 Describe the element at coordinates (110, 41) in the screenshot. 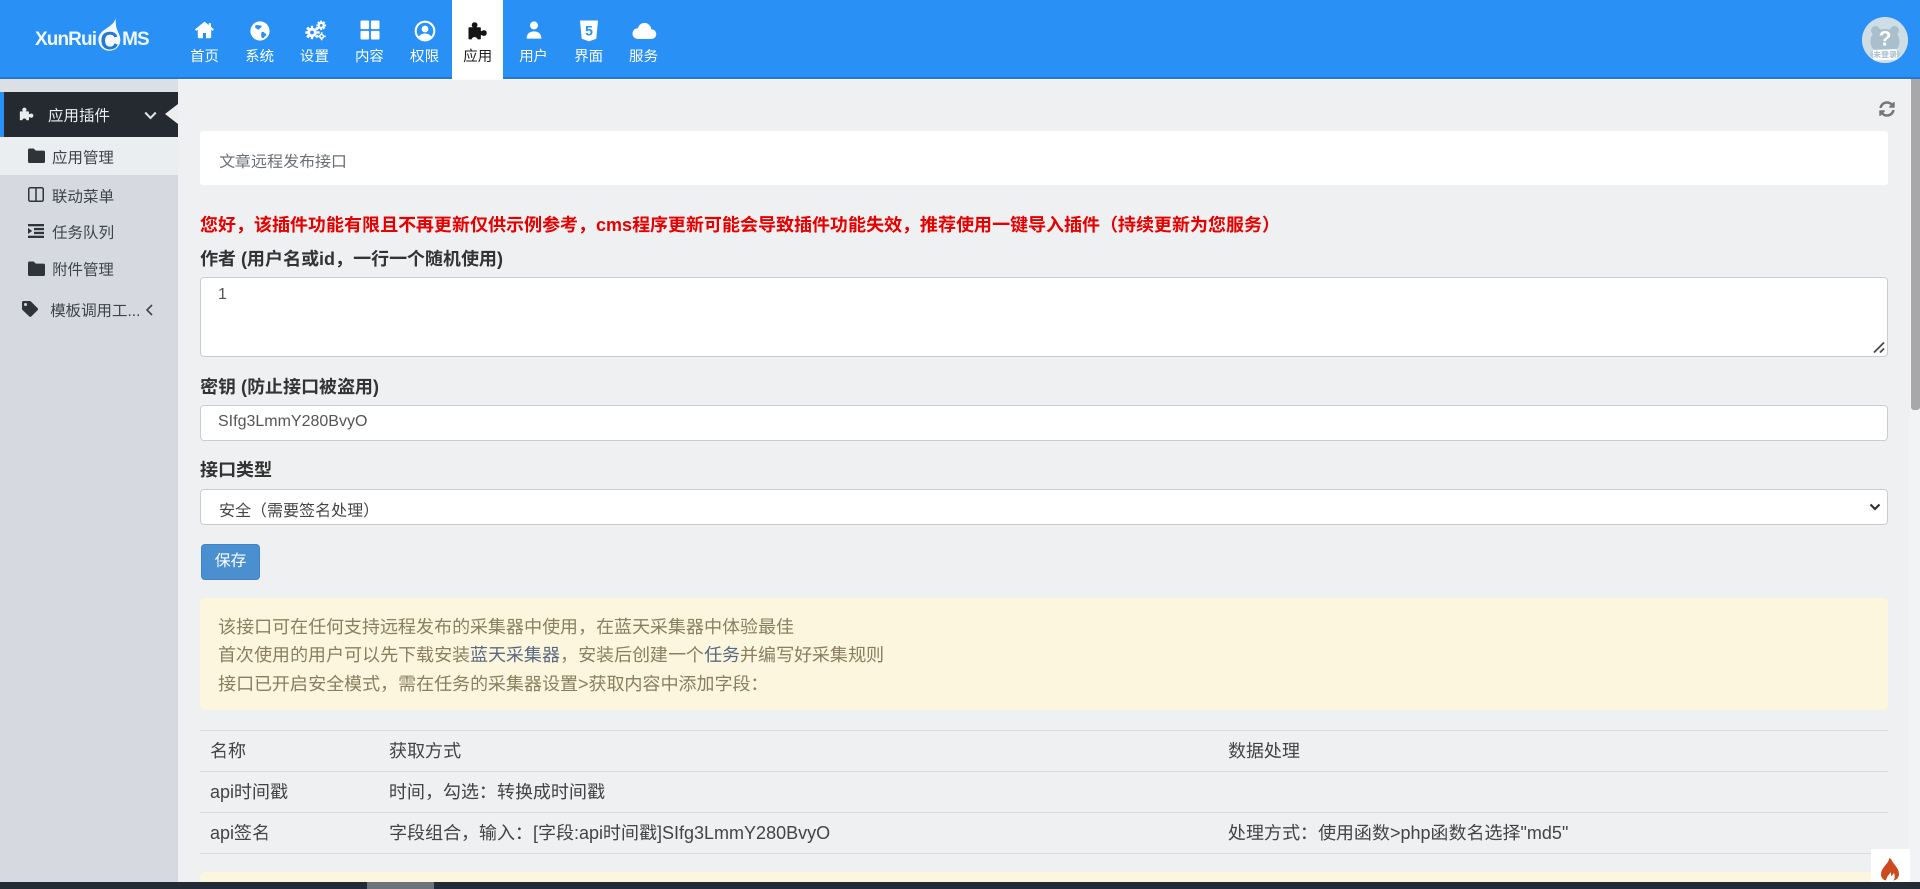

I see `svg-text: C` at that location.